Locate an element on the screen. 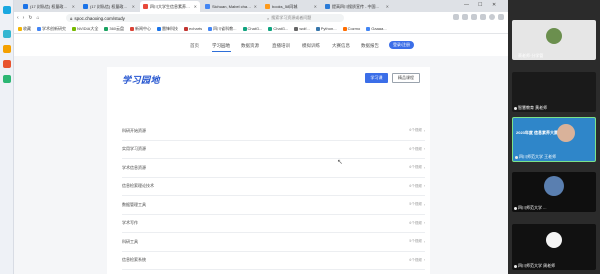 The width and height of the screenshot is (600, 274). menu-icon is located at coordinates (501, 17).